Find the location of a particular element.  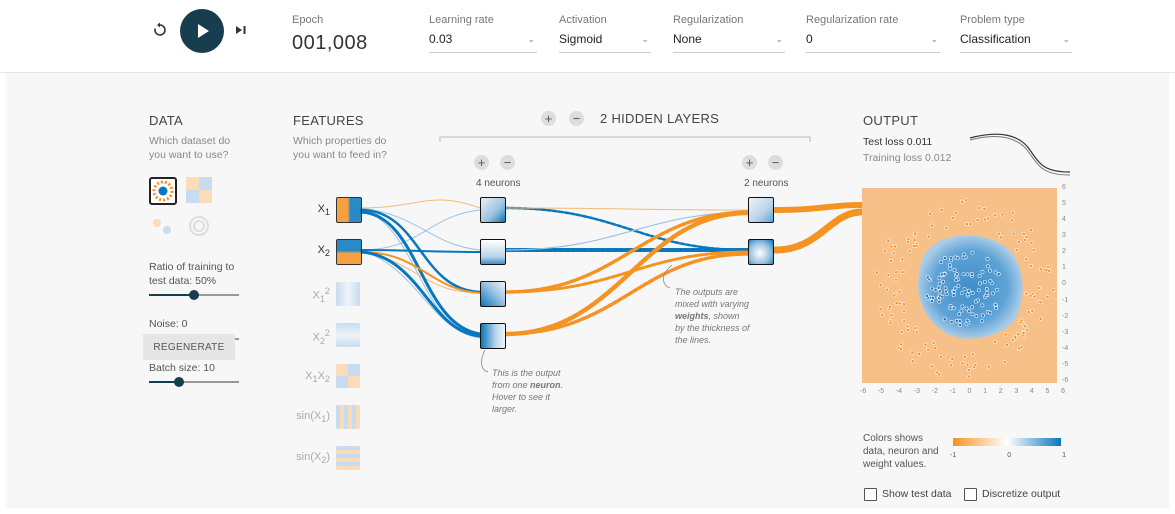

feature-sin-x1-node is located at coordinates (348, 417).